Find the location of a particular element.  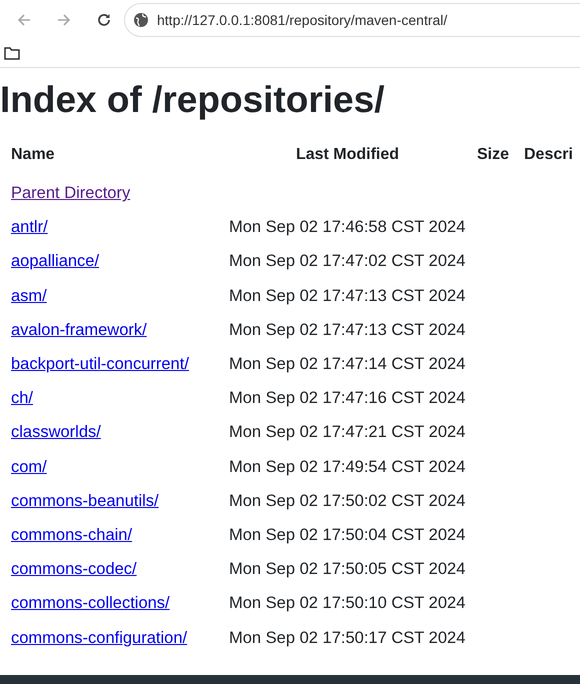

directory-link: Parent Directory is located at coordinates (70, 193).